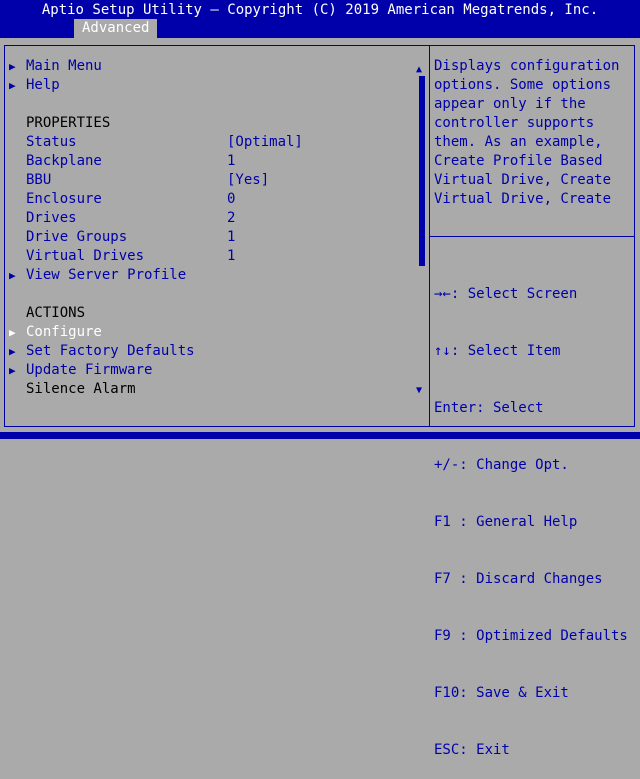  What do you see at coordinates (210, 313) in the screenshot?
I see `section-heading-actions: ACTIONS` at bounding box center [210, 313].